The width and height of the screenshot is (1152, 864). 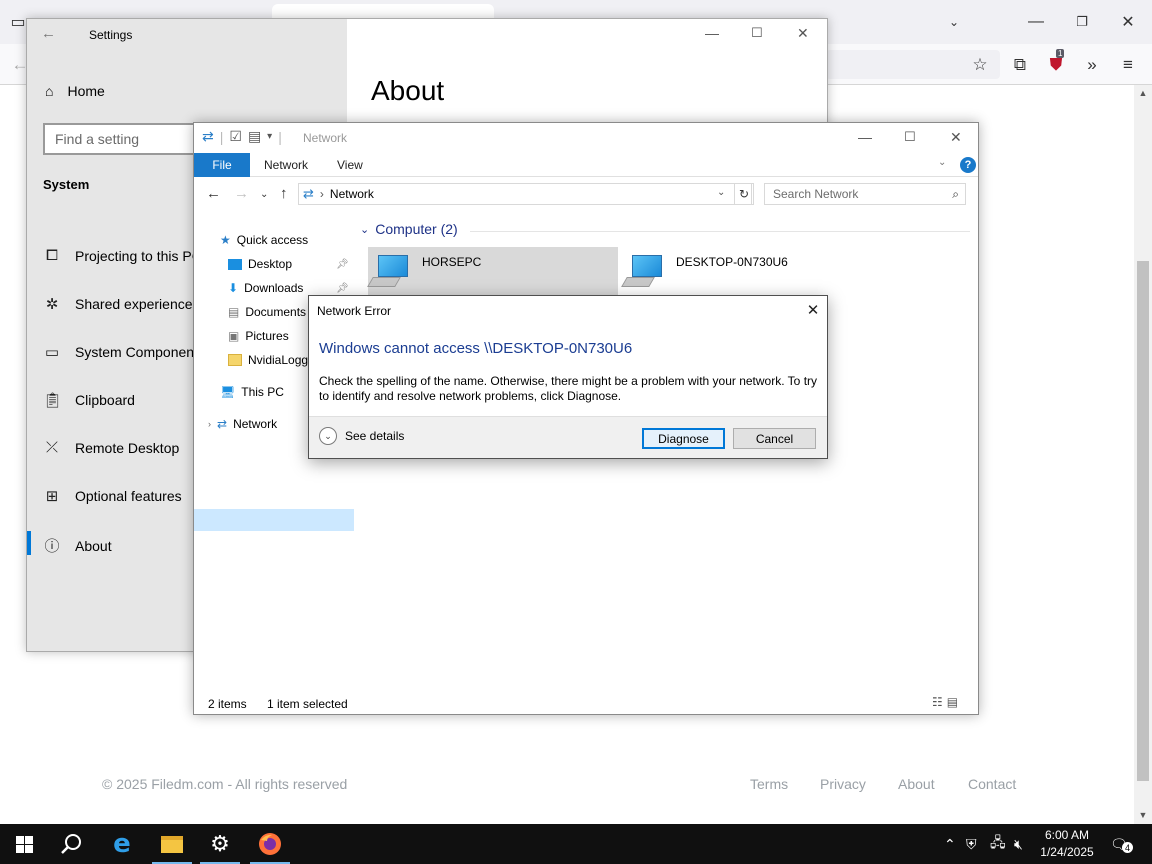 I want to click on footer-link-about: About, so click(x=916, y=784).